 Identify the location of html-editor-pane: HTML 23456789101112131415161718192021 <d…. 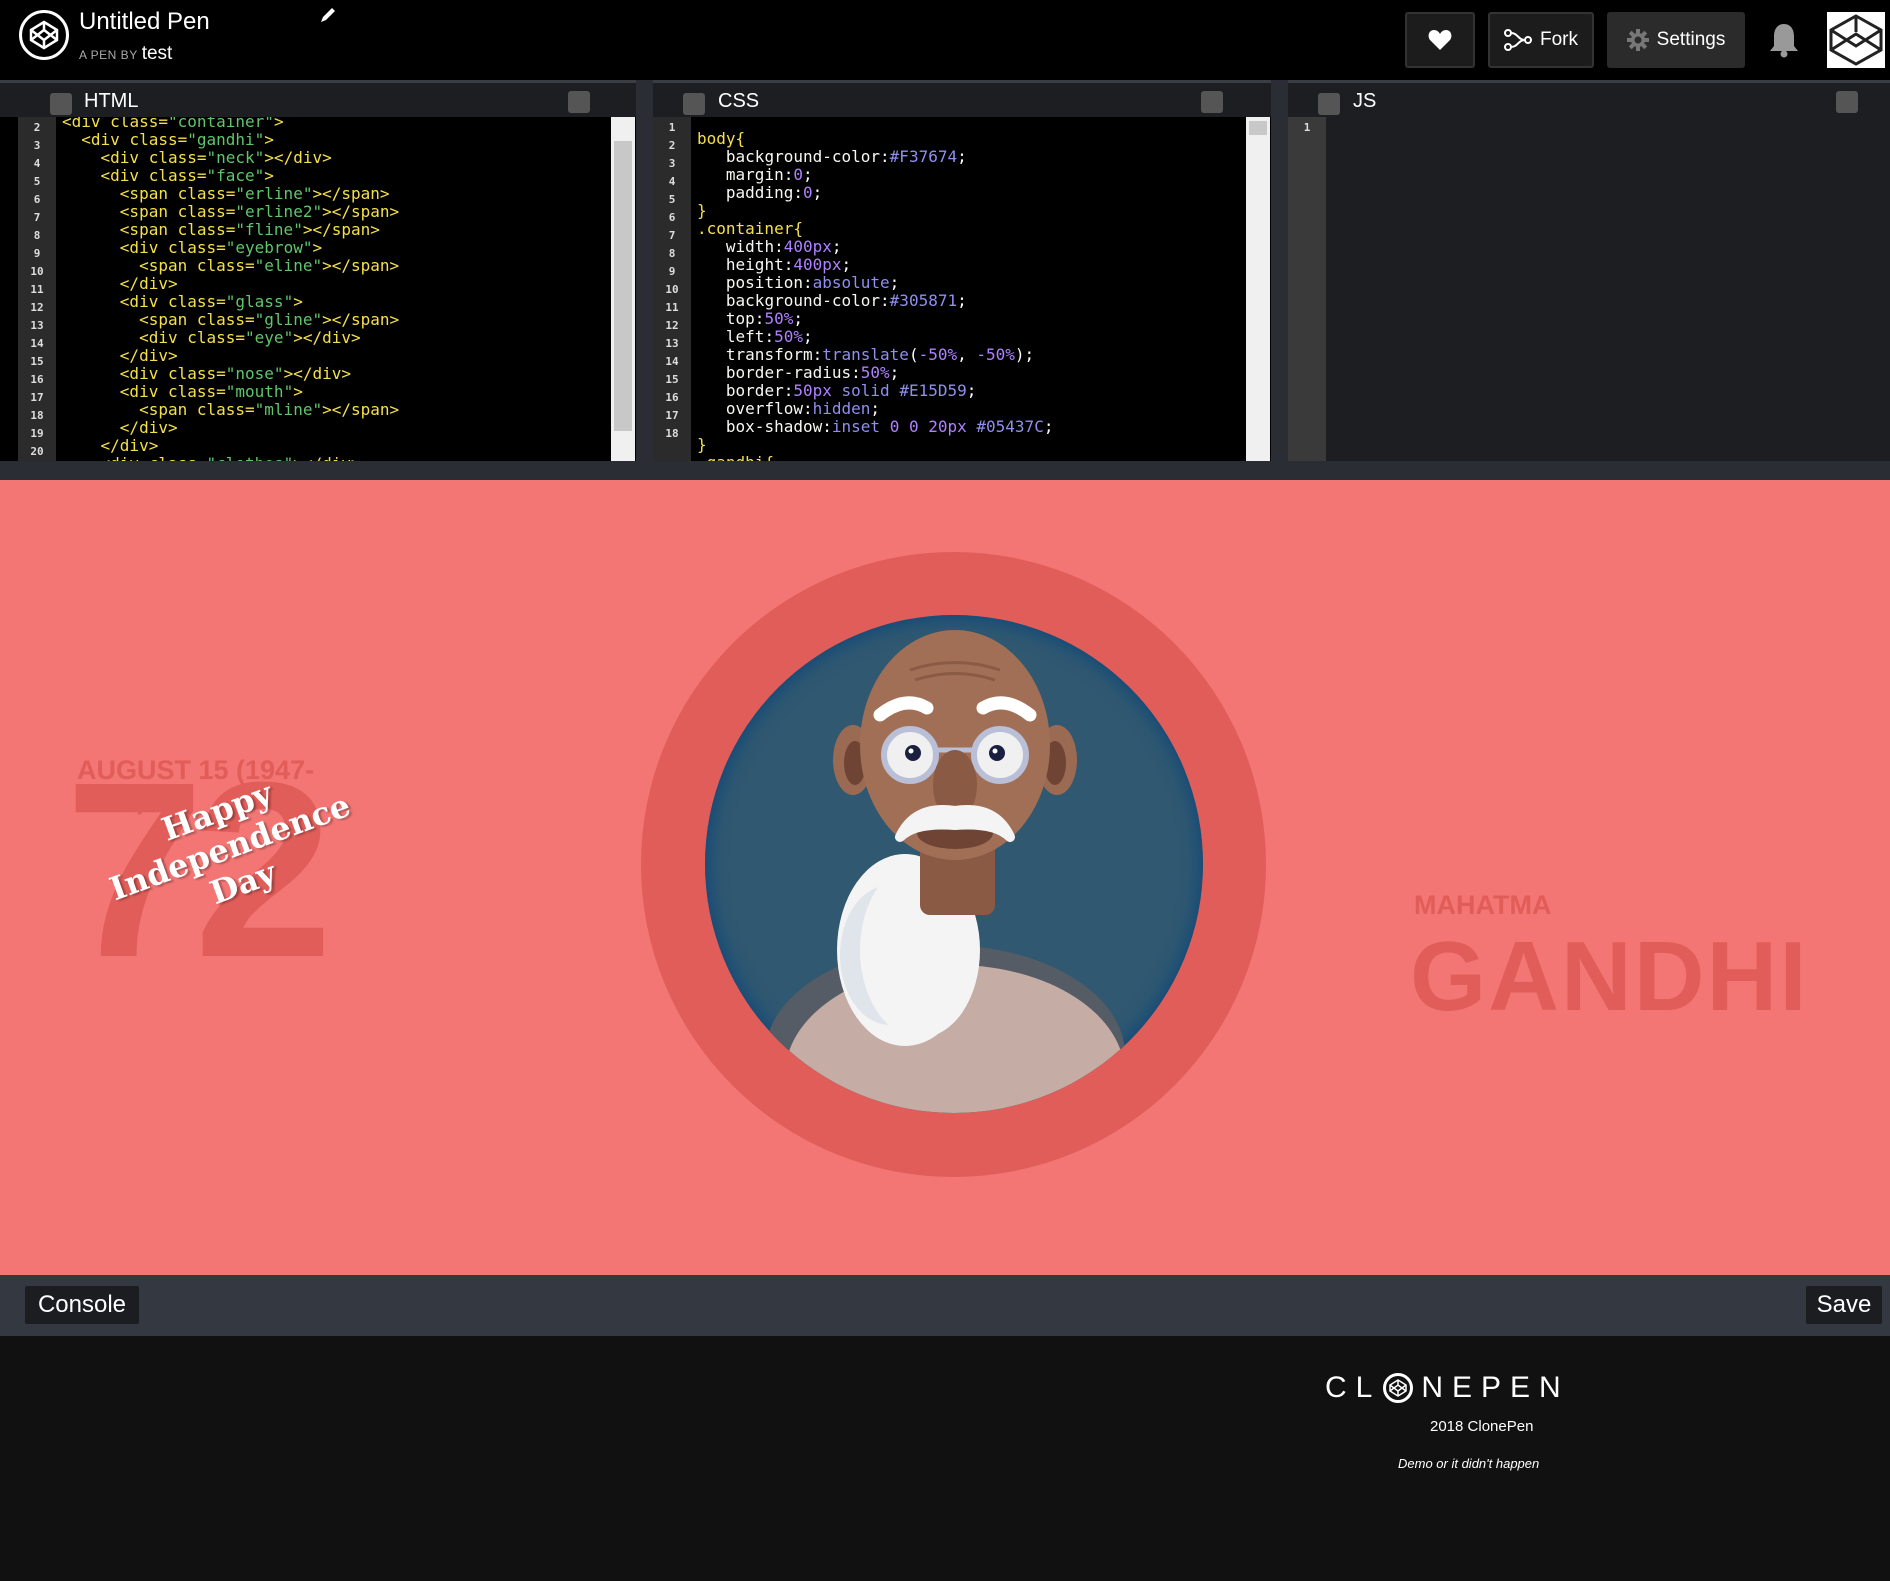
(318, 270).